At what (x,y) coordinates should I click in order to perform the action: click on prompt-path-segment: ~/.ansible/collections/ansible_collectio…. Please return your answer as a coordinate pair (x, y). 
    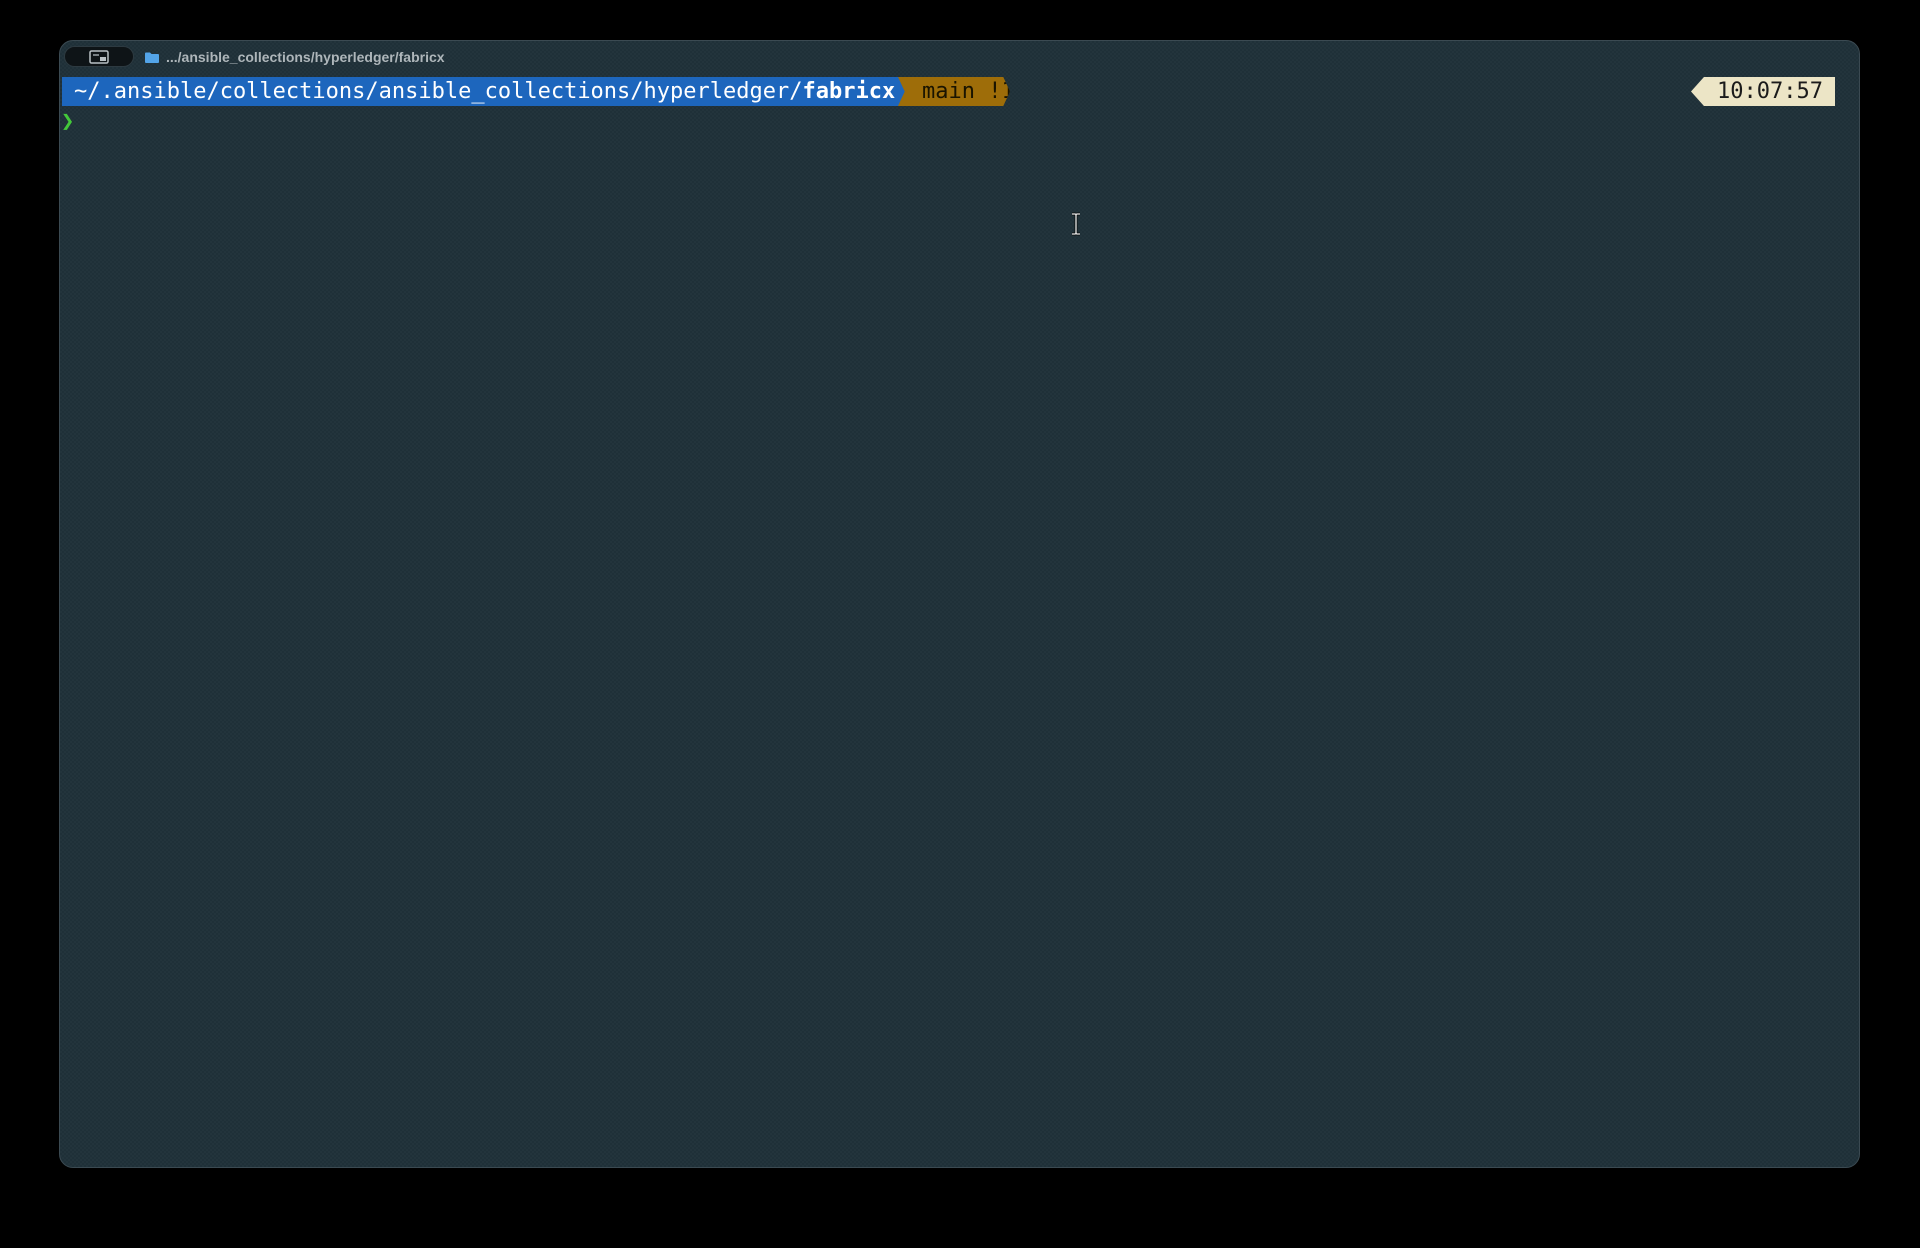
    Looking at the image, I should click on (486, 91).